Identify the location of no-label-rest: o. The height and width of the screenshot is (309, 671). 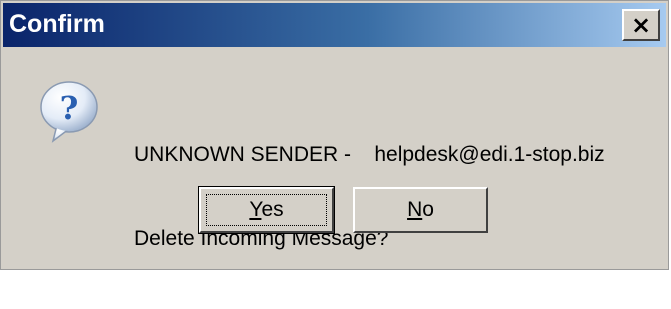
(428, 209).